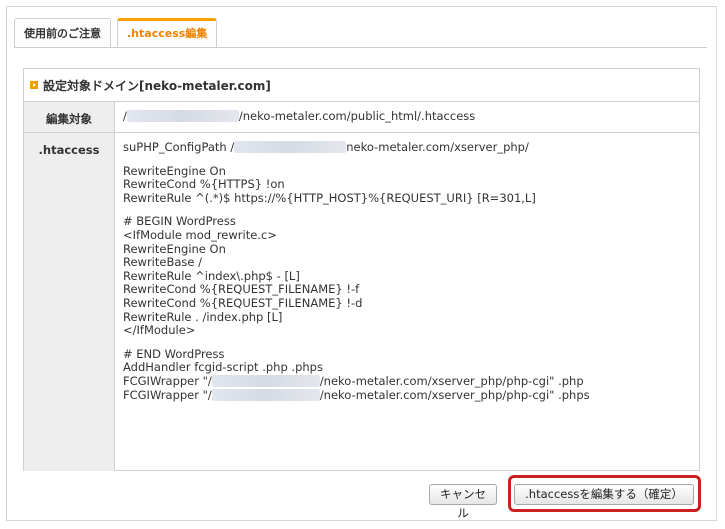 This screenshot has height=529, width=725. Describe the element at coordinates (243, 302) in the screenshot. I see `code-line: RewriteCond %{REQUEST_FILENAME} !-d` at that location.